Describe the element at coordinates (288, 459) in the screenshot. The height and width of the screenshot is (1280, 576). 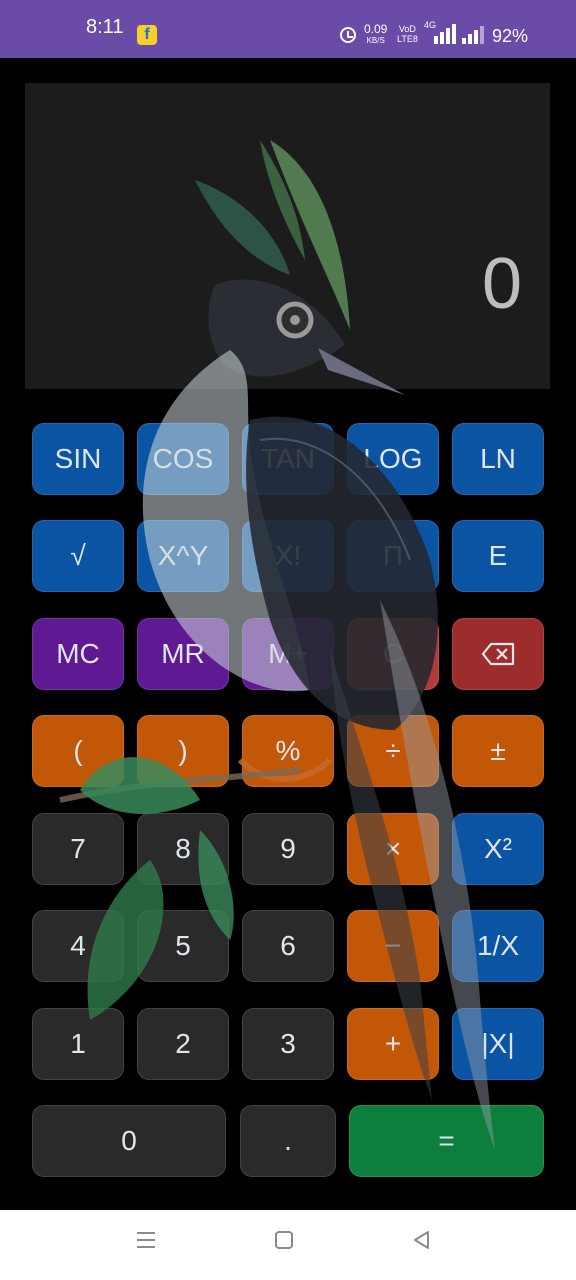
I see `tan-button: TAN` at that location.